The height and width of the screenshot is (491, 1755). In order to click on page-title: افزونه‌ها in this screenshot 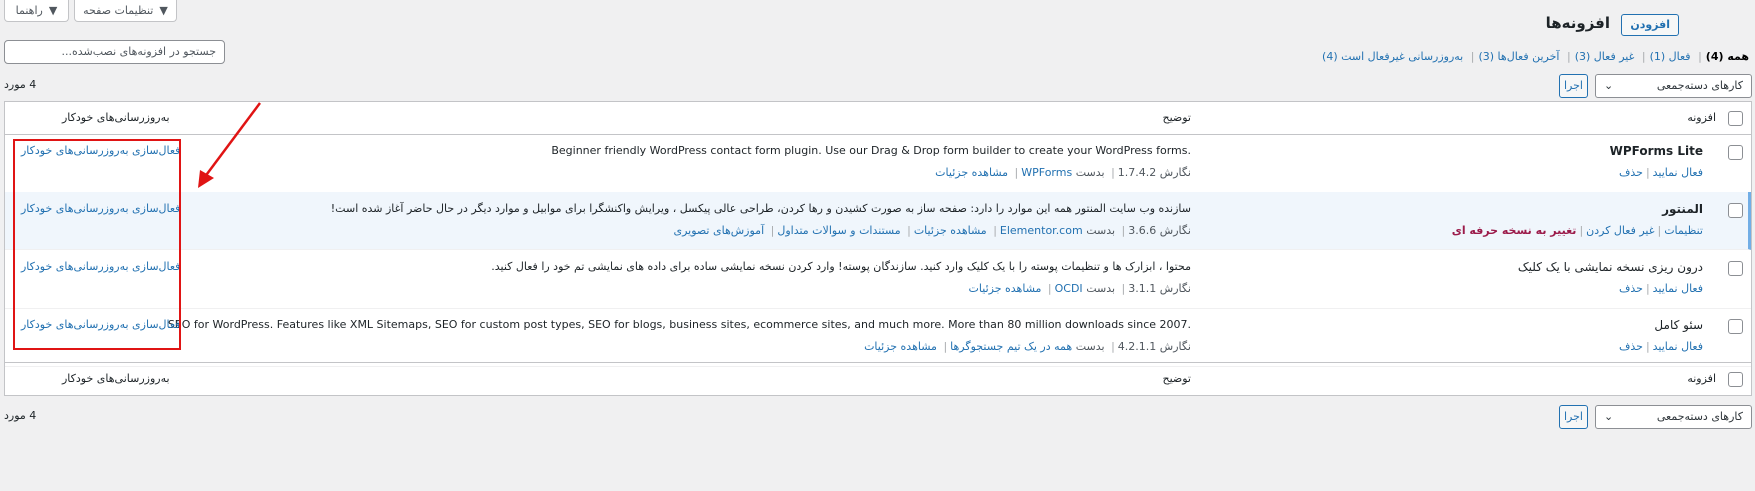, I will do `click(1577, 23)`.